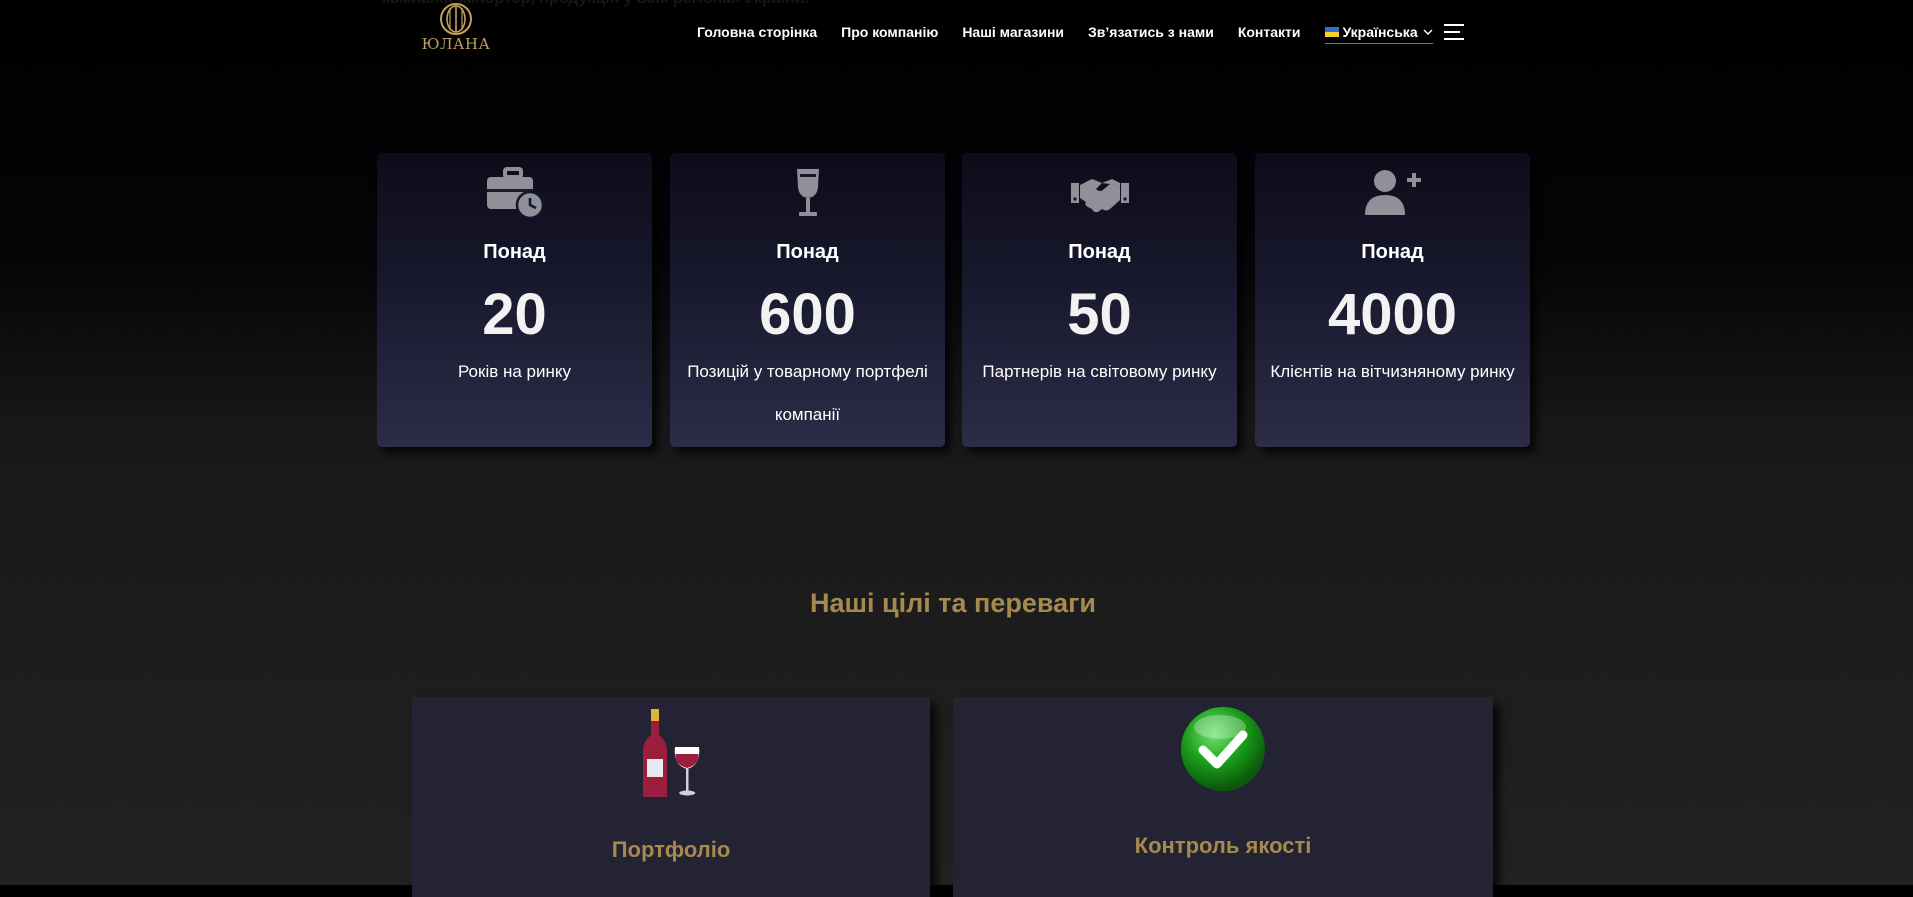 Image resolution: width=1913 pixels, height=897 pixels. I want to click on stat-label: Партнерів на світовому ринку, so click(1099, 371).